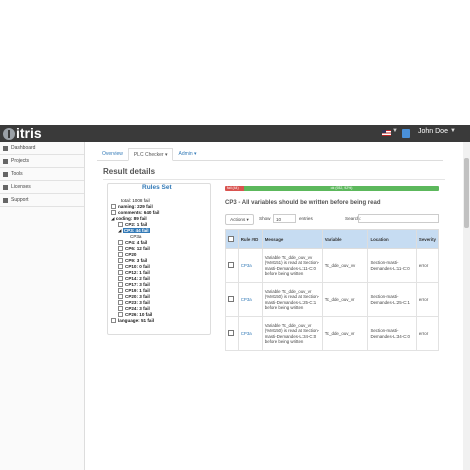 This screenshot has width=470, height=470. Describe the element at coordinates (5, 187) in the screenshot. I see `licenses-icon` at that location.